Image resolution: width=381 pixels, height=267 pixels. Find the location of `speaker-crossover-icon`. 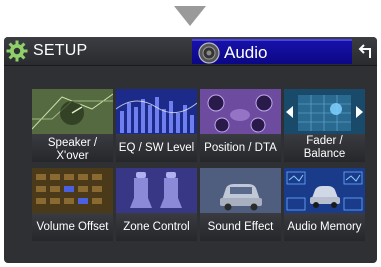

speaker-crossover-icon is located at coordinates (72, 112).